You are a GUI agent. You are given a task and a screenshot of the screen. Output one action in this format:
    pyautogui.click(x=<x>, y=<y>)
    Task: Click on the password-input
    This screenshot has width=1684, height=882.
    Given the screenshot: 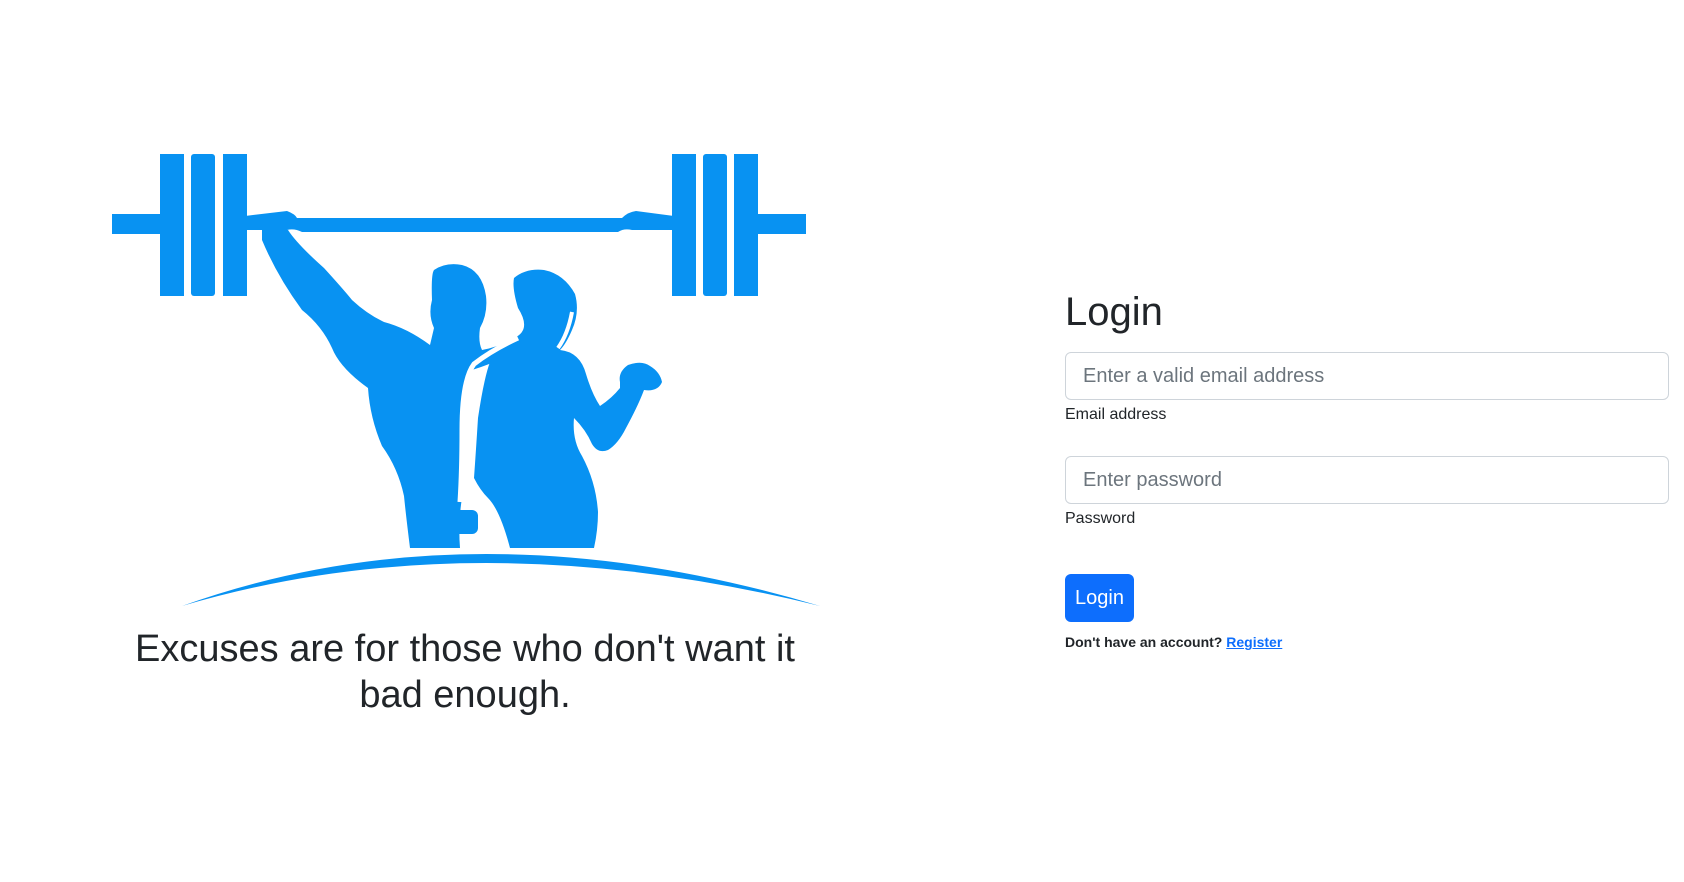 What is the action you would take?
    pyautogui.click(x=1367, y=480)
    